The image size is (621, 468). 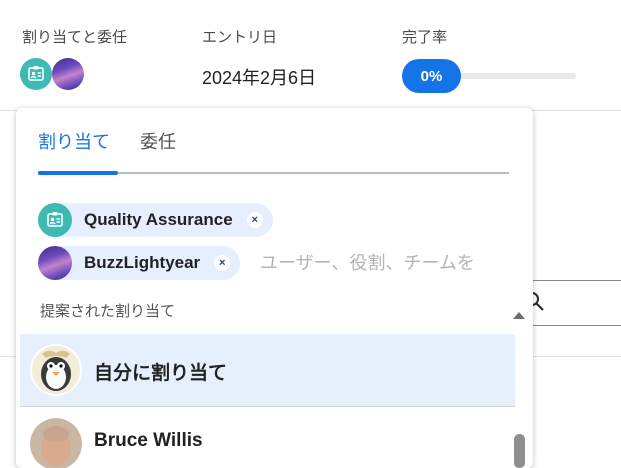 I want to click on list-item-assign-to-me: 自分に割り当て, so click(x=267, y=370).